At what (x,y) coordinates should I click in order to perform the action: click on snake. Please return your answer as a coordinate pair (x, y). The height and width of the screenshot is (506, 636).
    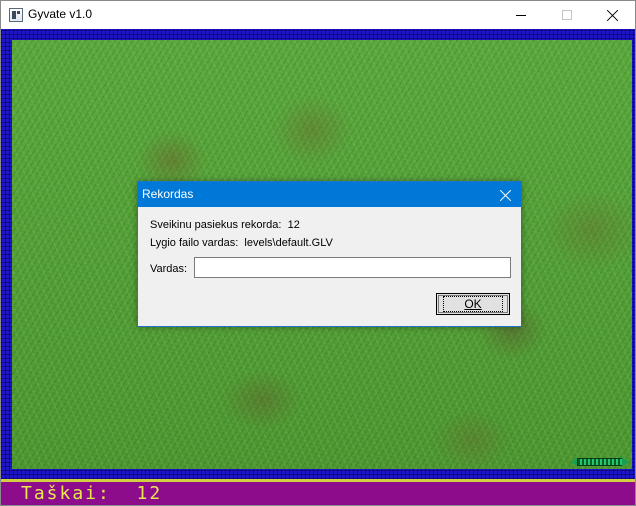
    Looking at the image, I should click on (600, 462).